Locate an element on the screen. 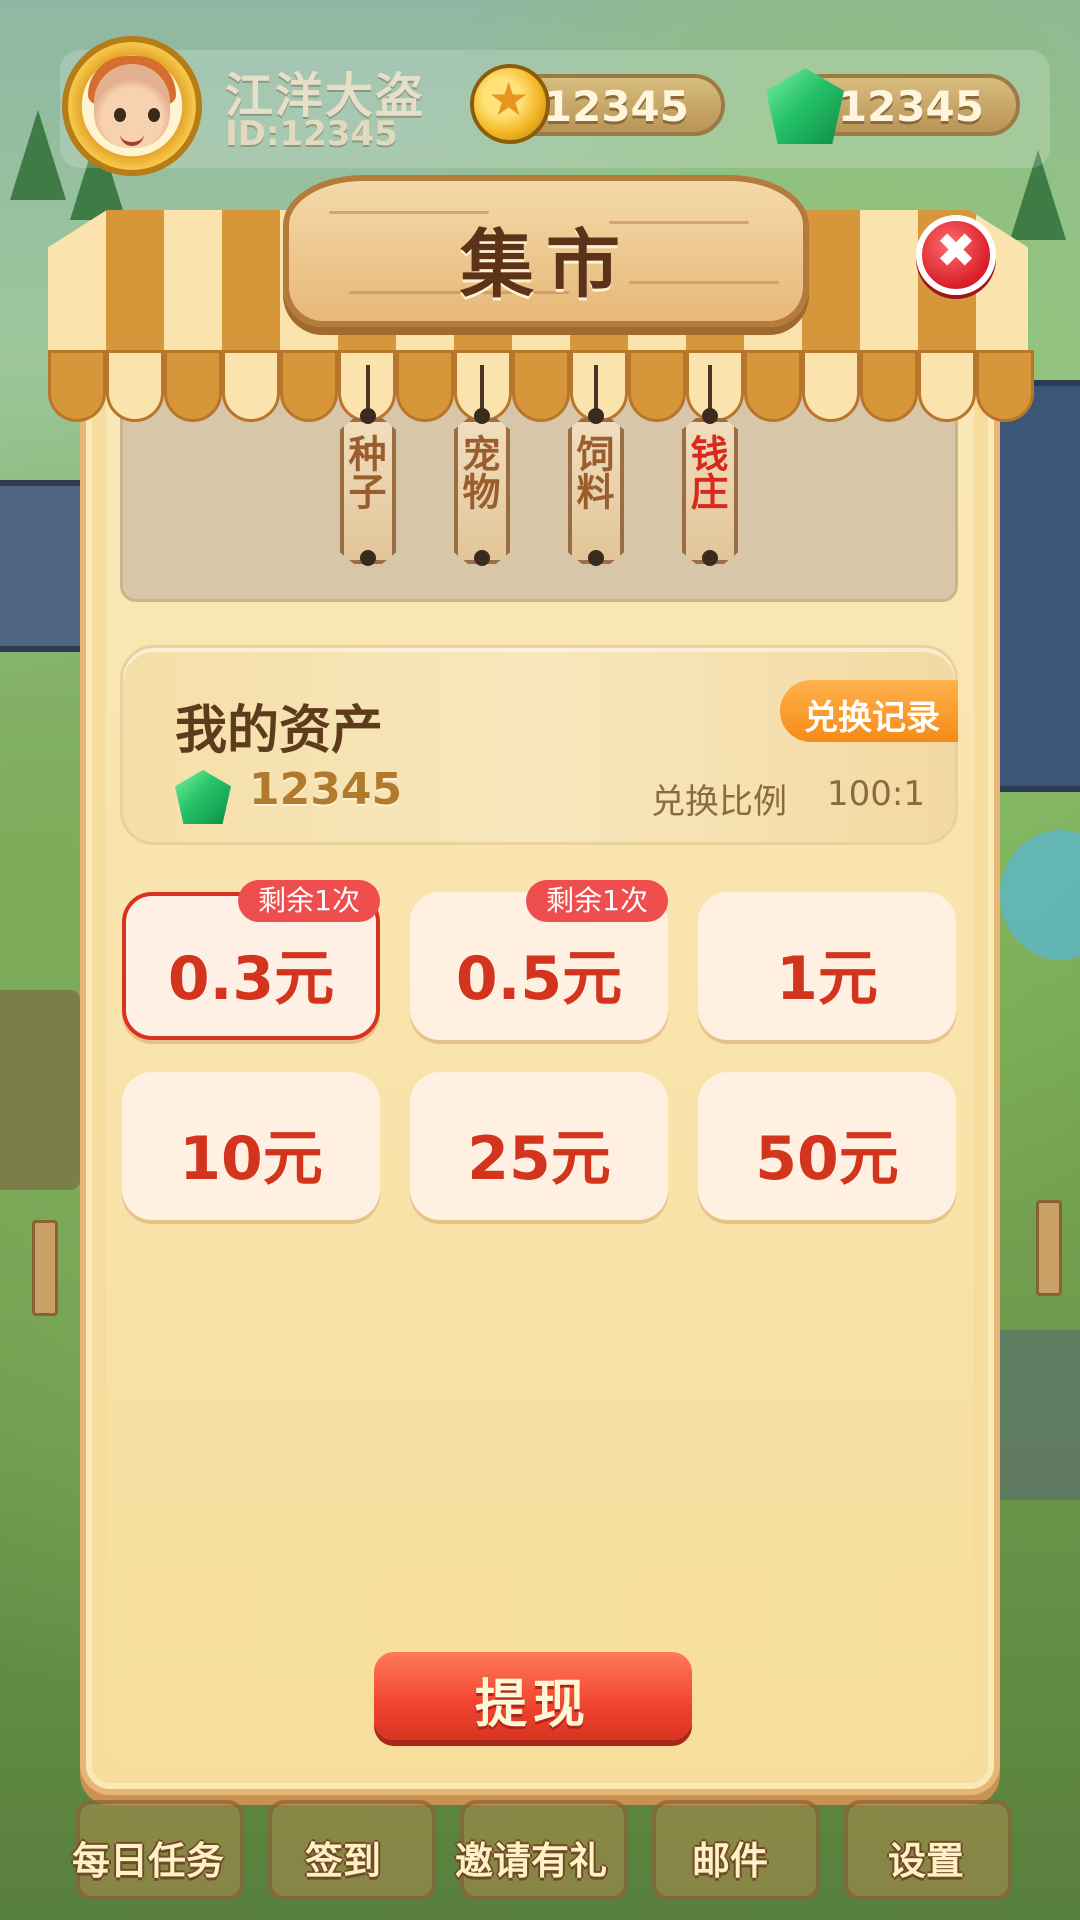  page-title: 集市 is located at coordinates (546, 265).